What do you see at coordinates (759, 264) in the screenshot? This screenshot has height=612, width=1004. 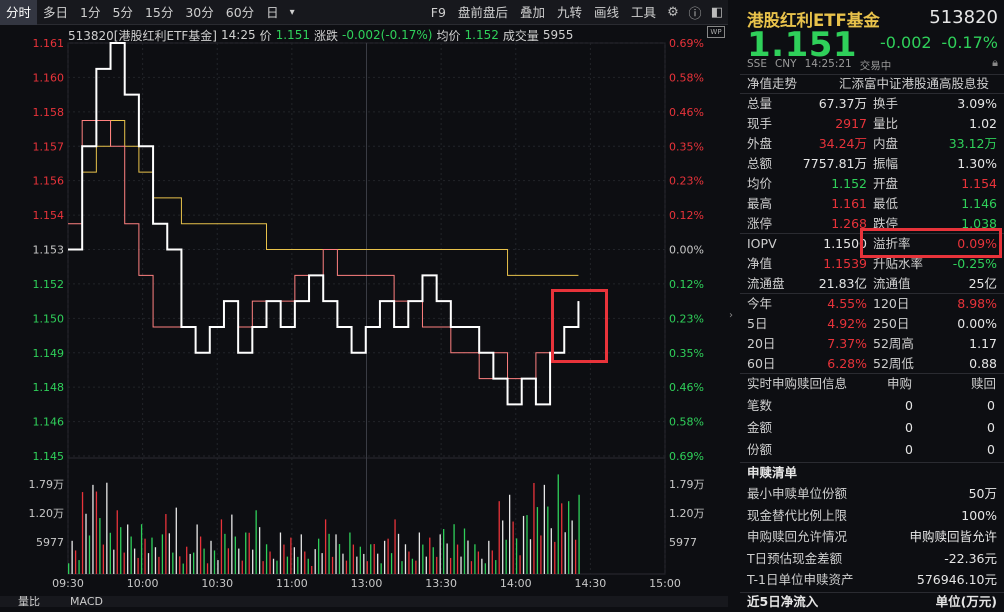 I see `stat-label: 净值` at bounding box center [759, 264].